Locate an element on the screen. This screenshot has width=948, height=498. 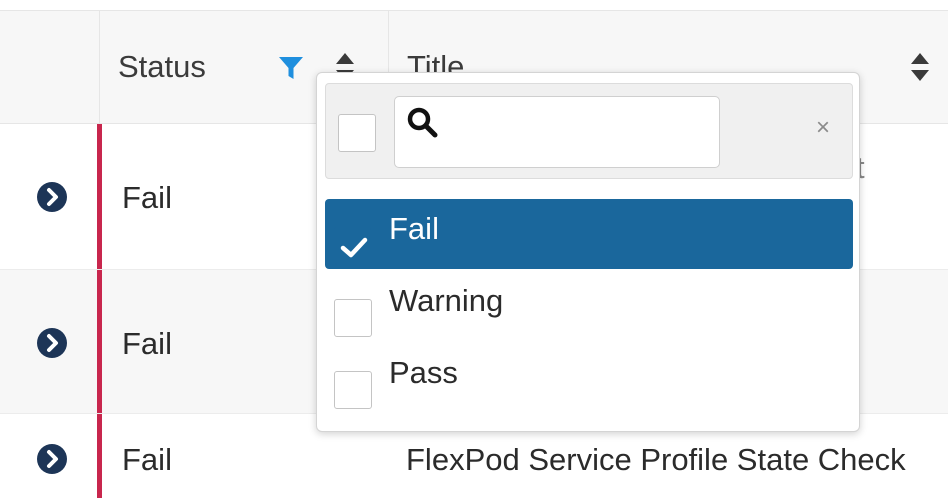
option-label: Fail is located at coordinates (414, 228).